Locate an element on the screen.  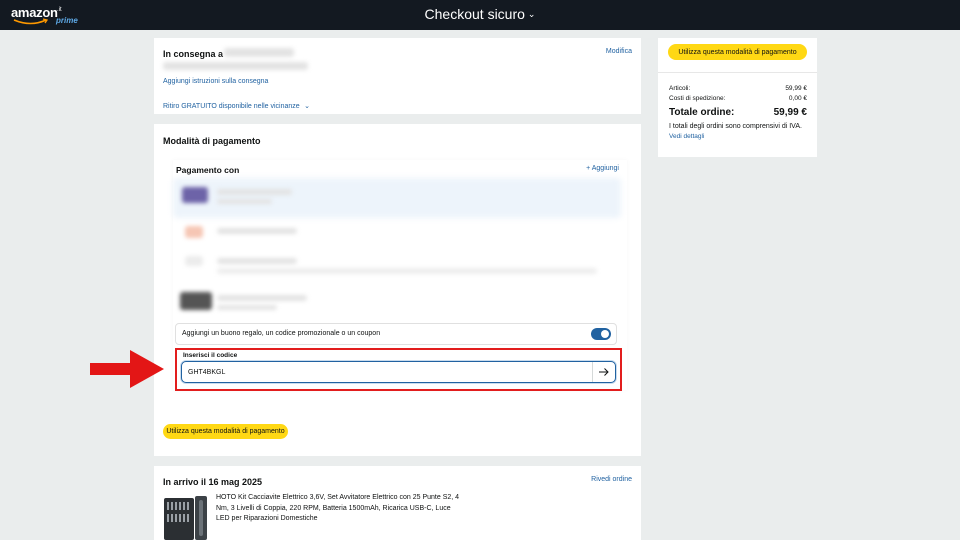
promo-code-input is located at coordinates (398, 372).